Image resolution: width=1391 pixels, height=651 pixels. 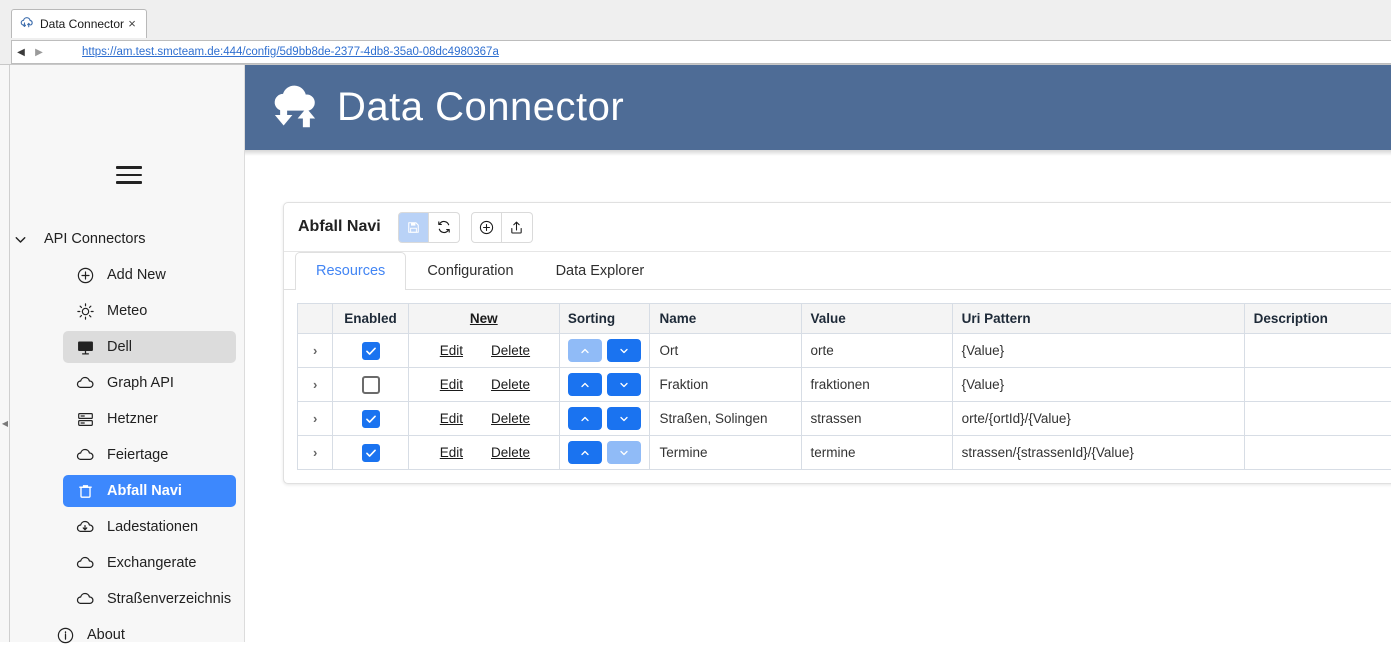 I want to click on sidebar-item-meteo: Meteo, so click(x=149, y=311).